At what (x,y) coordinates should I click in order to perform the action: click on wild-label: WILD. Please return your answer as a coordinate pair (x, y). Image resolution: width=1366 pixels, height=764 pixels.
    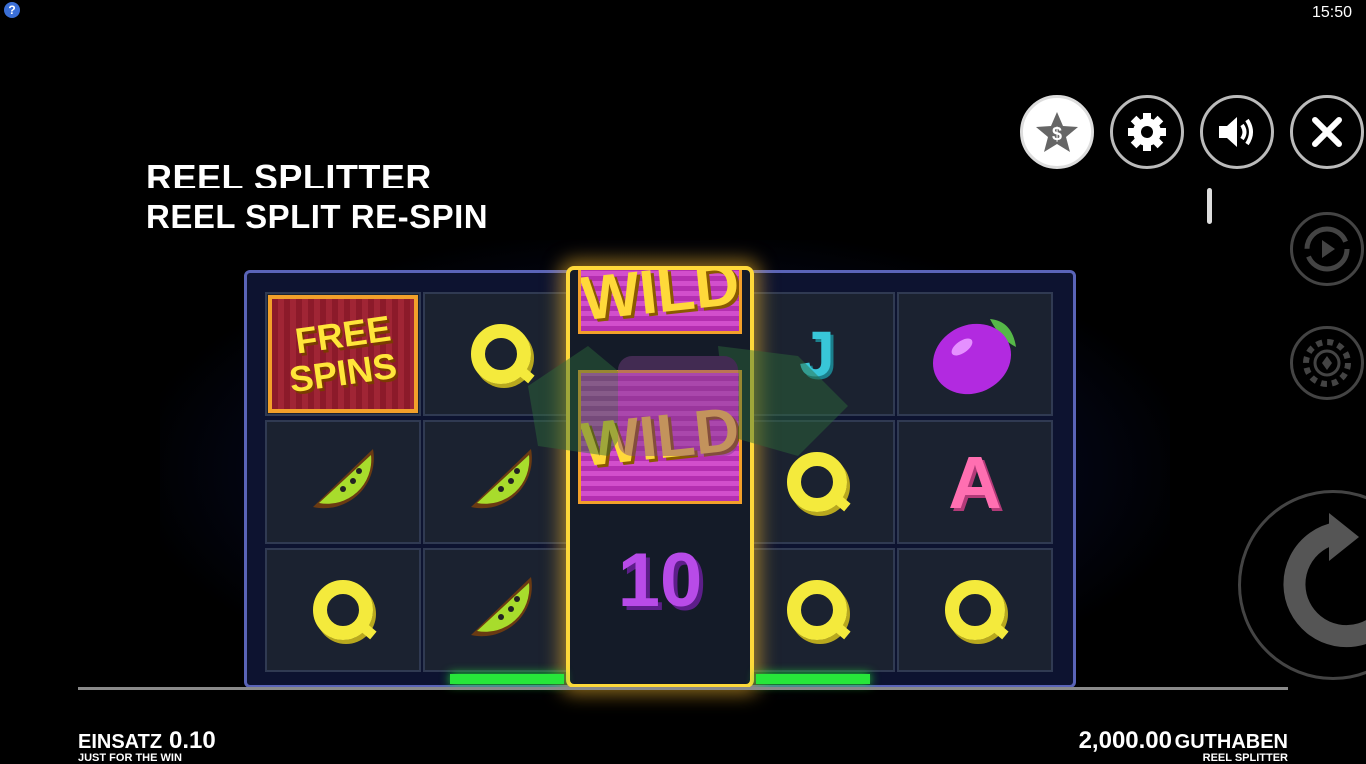
    Looking at the image, I should click on (660, 300).